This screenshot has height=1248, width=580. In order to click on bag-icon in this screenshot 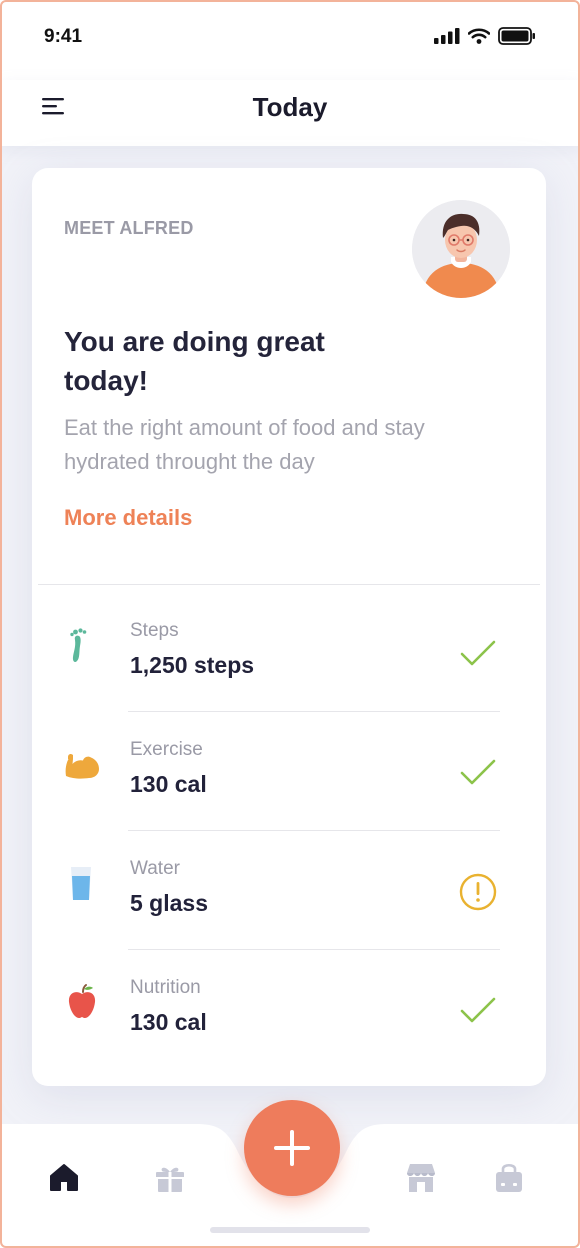, I will do `click(509, 1177)`.